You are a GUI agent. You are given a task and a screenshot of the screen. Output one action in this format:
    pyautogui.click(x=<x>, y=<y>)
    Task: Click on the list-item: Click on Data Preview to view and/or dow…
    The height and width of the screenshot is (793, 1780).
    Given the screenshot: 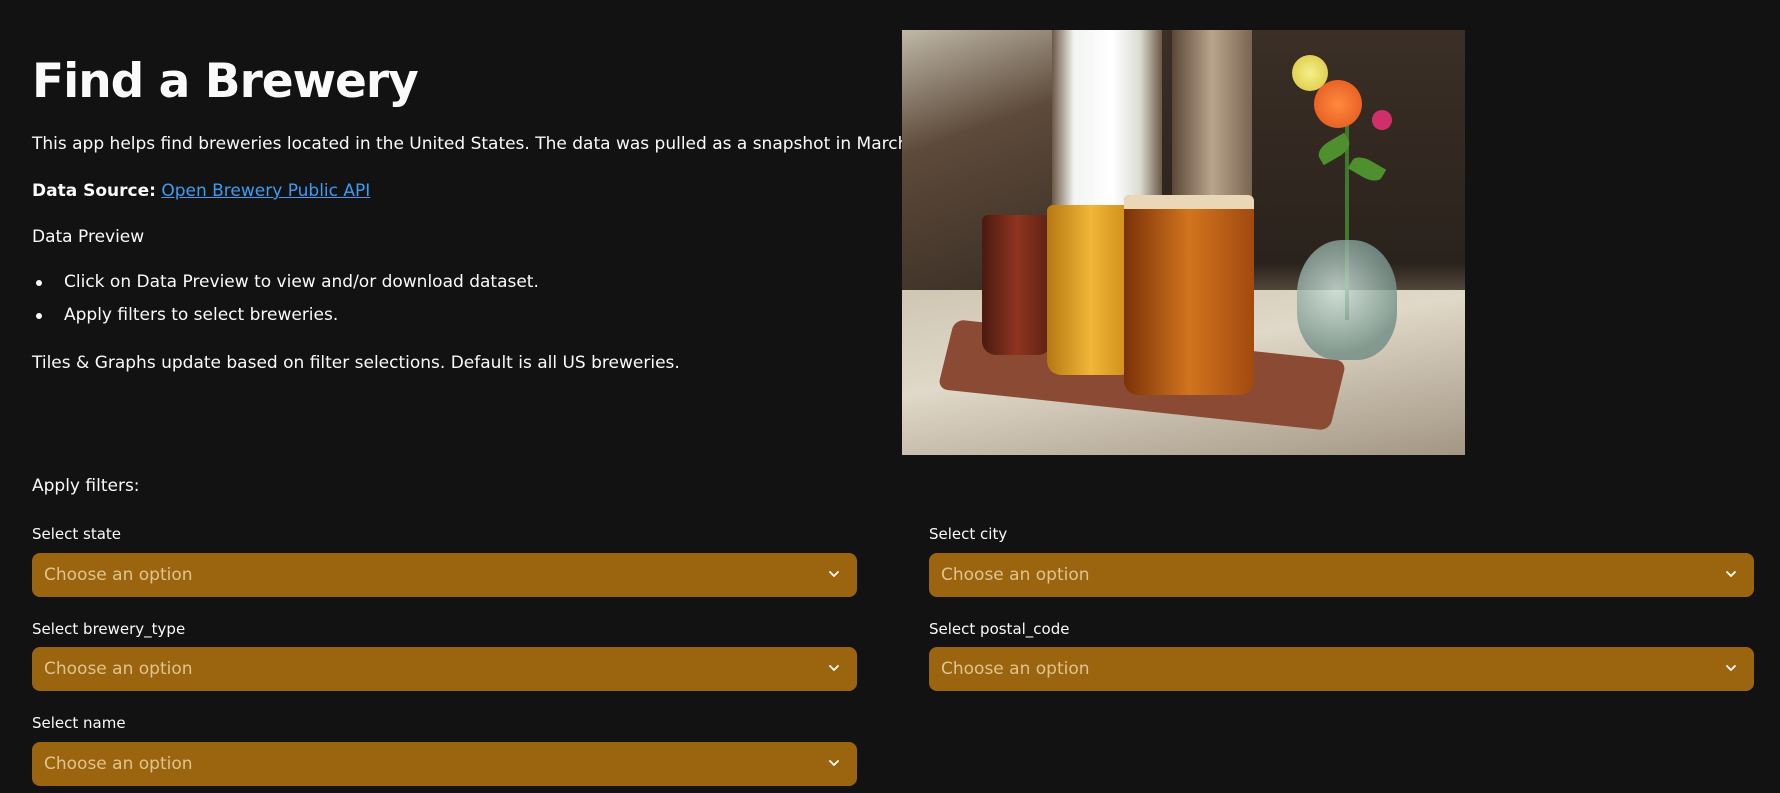 What is the action you would take?
    pyautogui.click(x=285, y=286)
    